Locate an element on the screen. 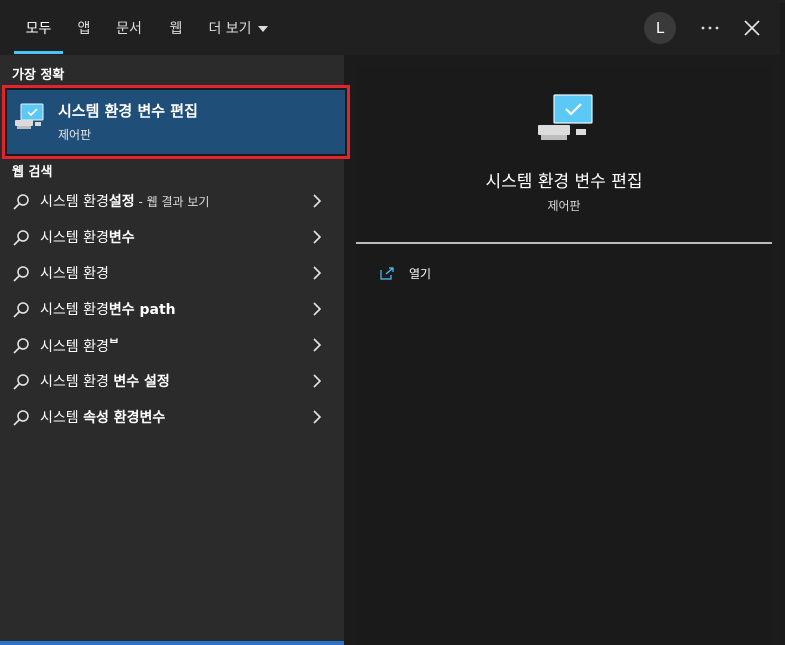 Image resolution: width=785 pixels, height=645 pixels. web-result-label: 시스템 환경 is located at coordinates (74, 273).